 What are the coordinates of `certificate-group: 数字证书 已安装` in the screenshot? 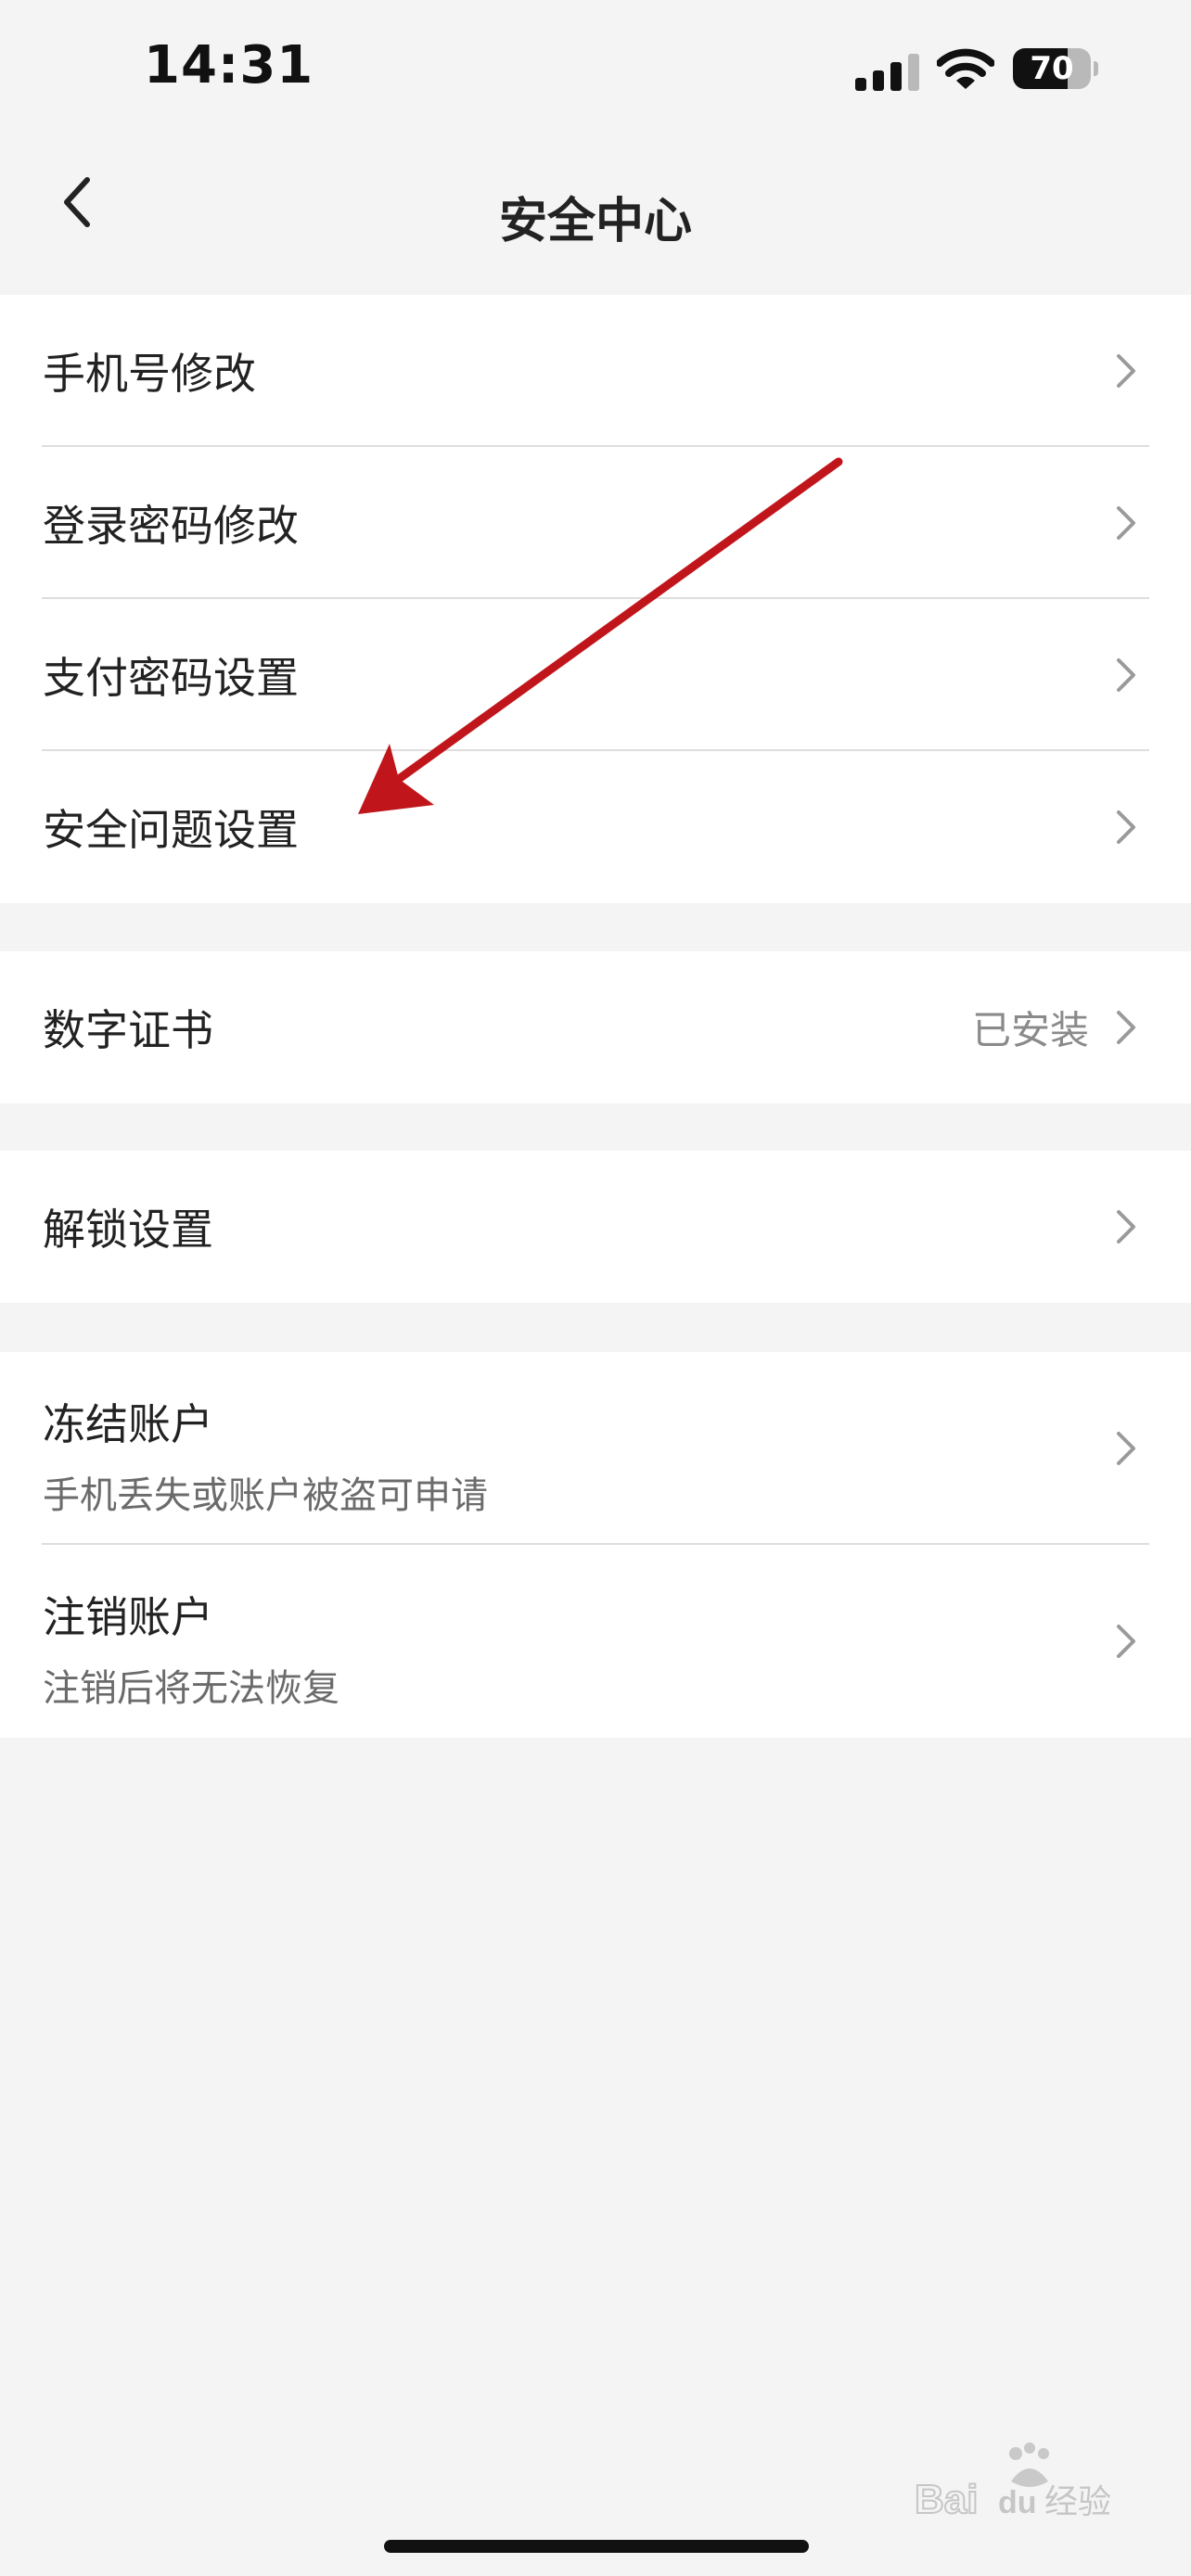 It's located at (595, 1027).